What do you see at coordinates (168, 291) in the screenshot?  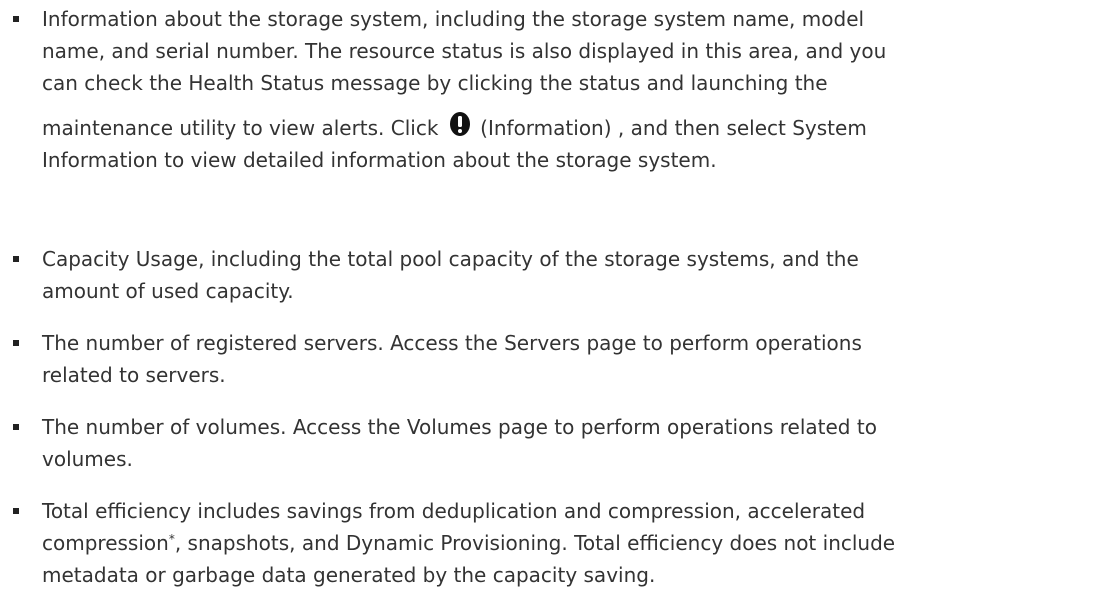 I see `text-line: amount of used capacity.` at bounding box center [168, 291].